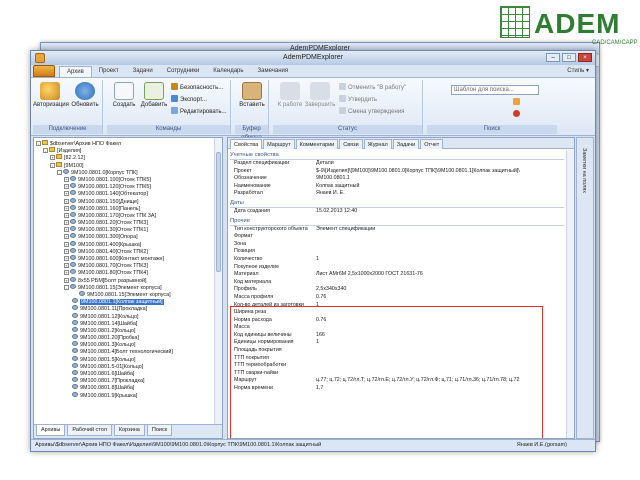 The image size is (640, 480). I want to click on search-options-button, so click(517, 103).